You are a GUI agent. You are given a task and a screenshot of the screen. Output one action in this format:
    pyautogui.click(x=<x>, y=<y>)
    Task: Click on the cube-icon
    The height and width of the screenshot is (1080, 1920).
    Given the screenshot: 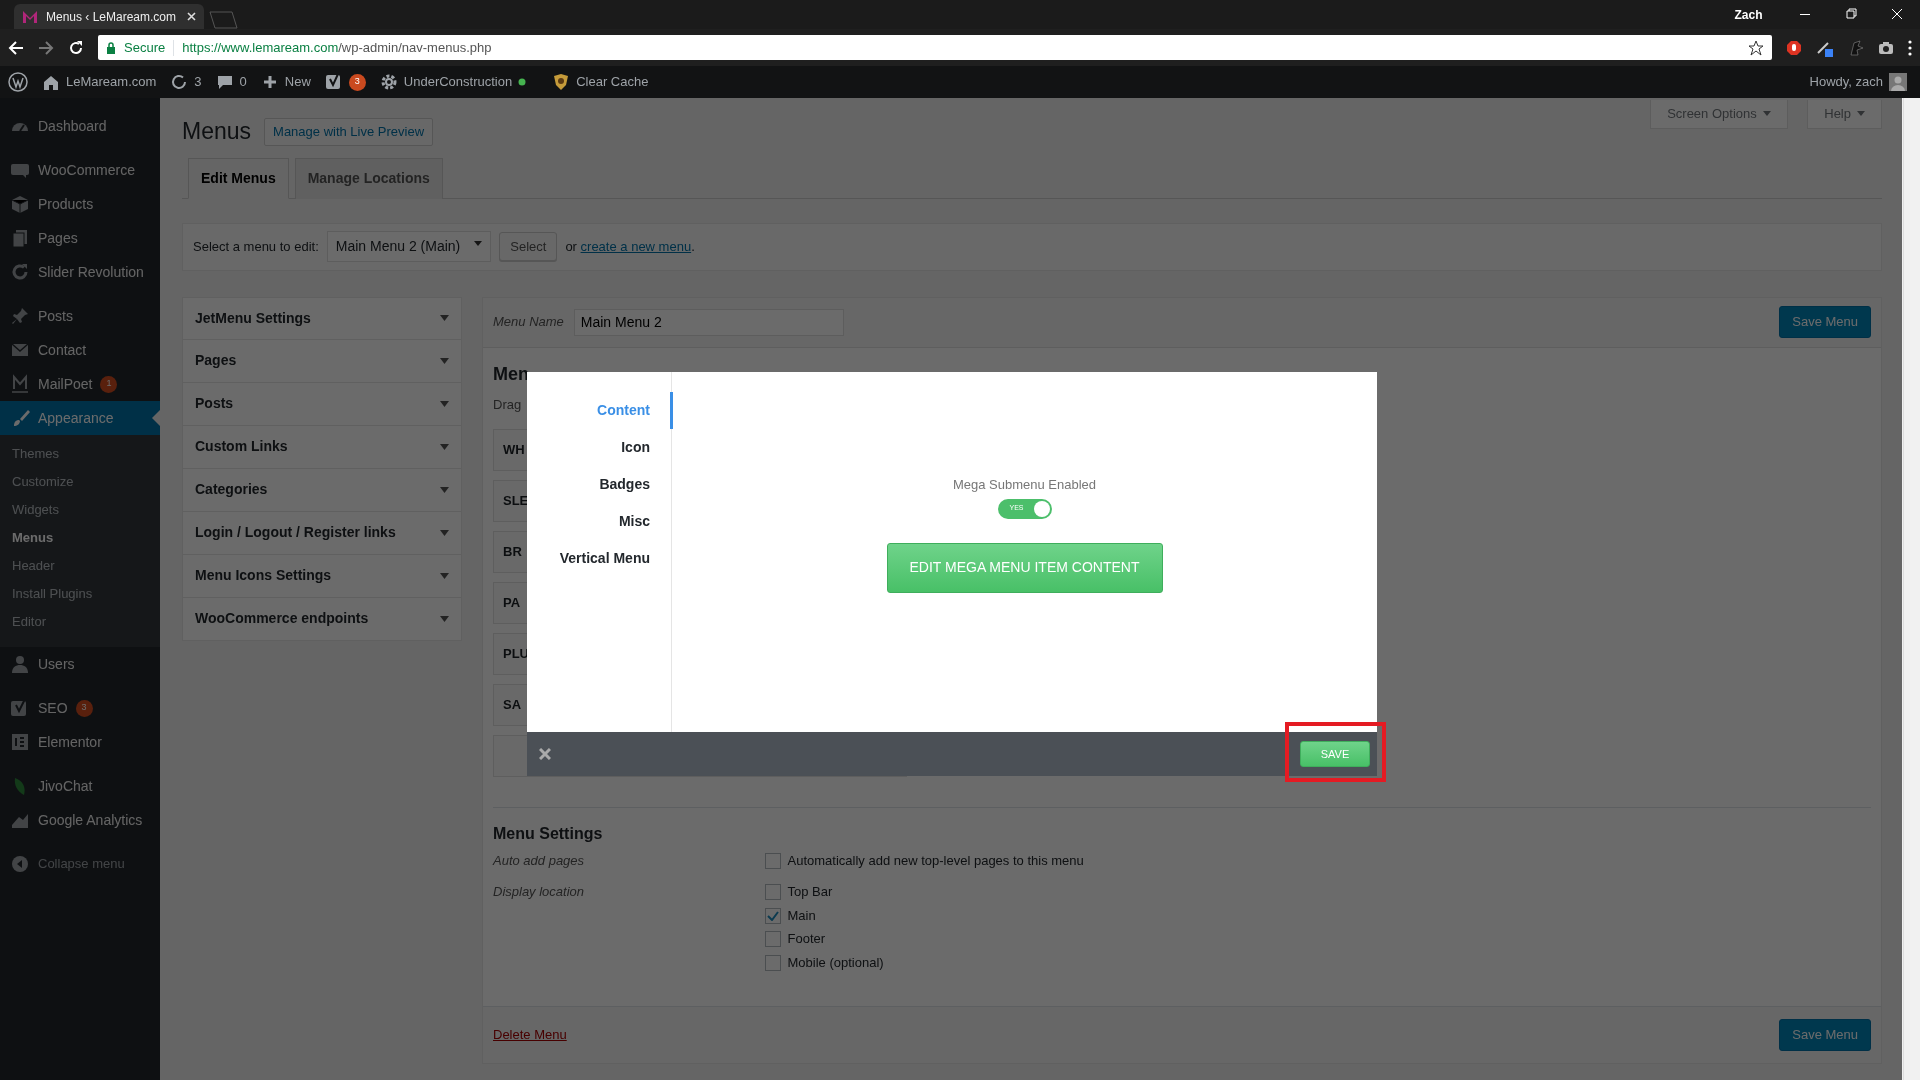 What is the action you would take?
    pyautogui.click(x=20, y=204)
    